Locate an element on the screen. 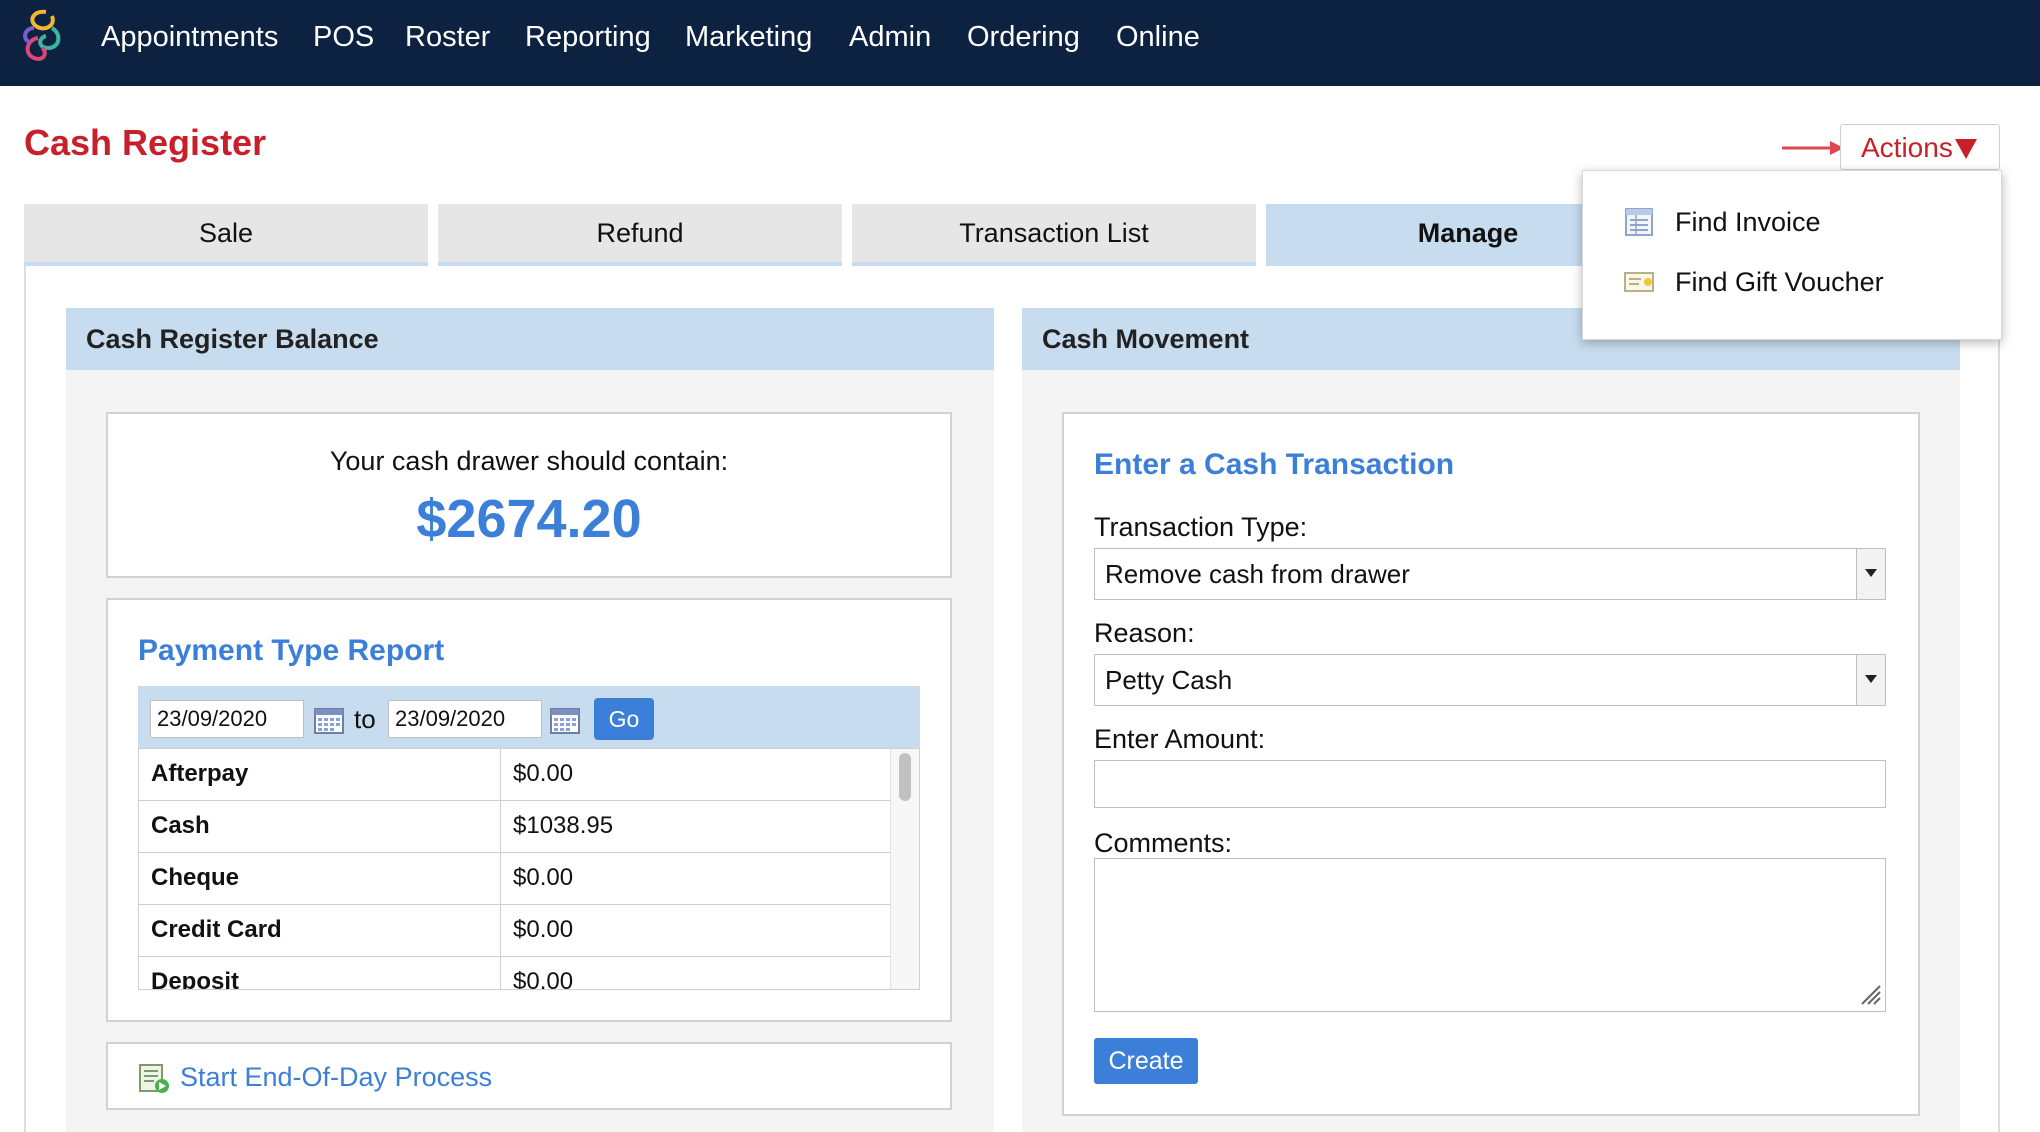  nav-online: Online is located at coordinates (1158, 37).